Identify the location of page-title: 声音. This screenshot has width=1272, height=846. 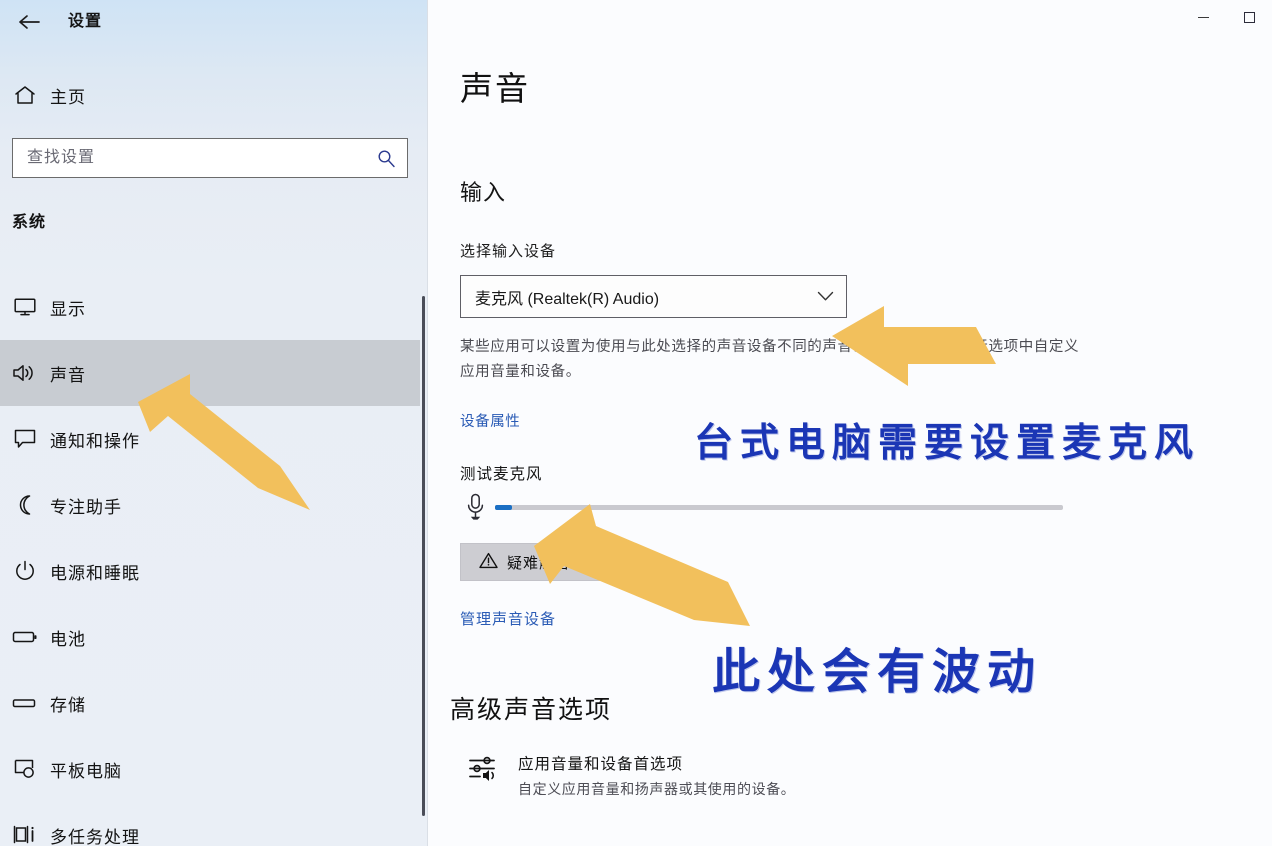
(495, 88).